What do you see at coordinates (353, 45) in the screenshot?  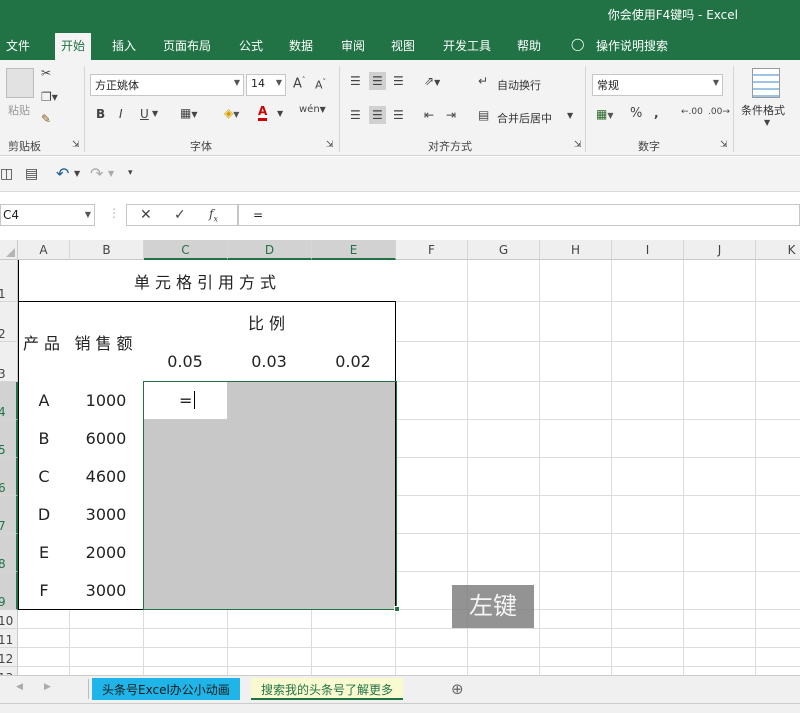 I see `tab-review: 审阅` at bounding box center [353, 45].